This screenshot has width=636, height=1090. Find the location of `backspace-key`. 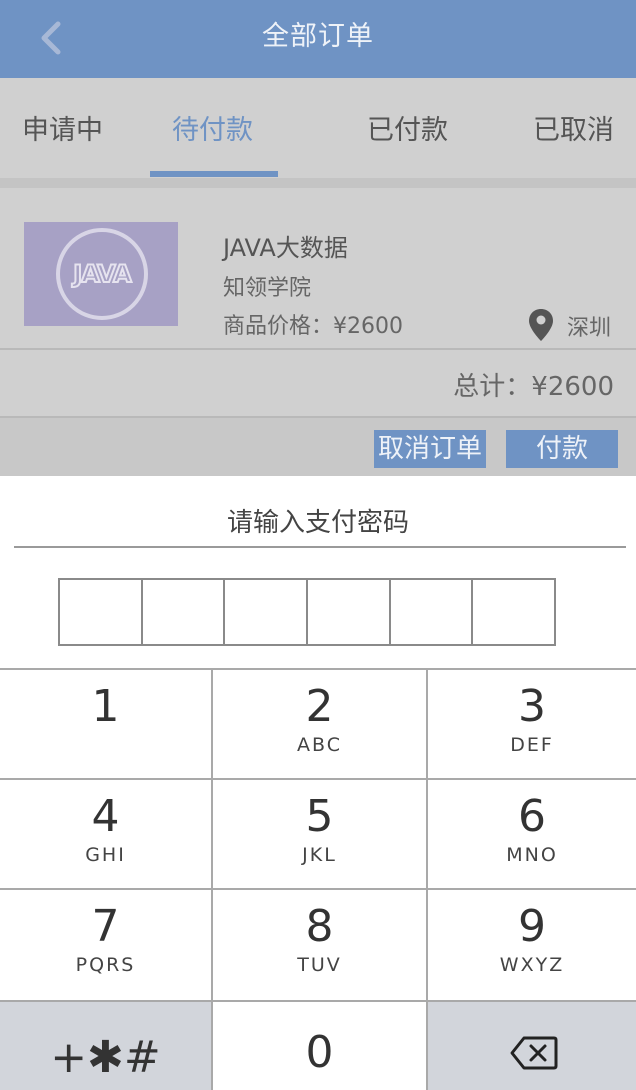

backspace-key is located at coordinates (532, 1046).